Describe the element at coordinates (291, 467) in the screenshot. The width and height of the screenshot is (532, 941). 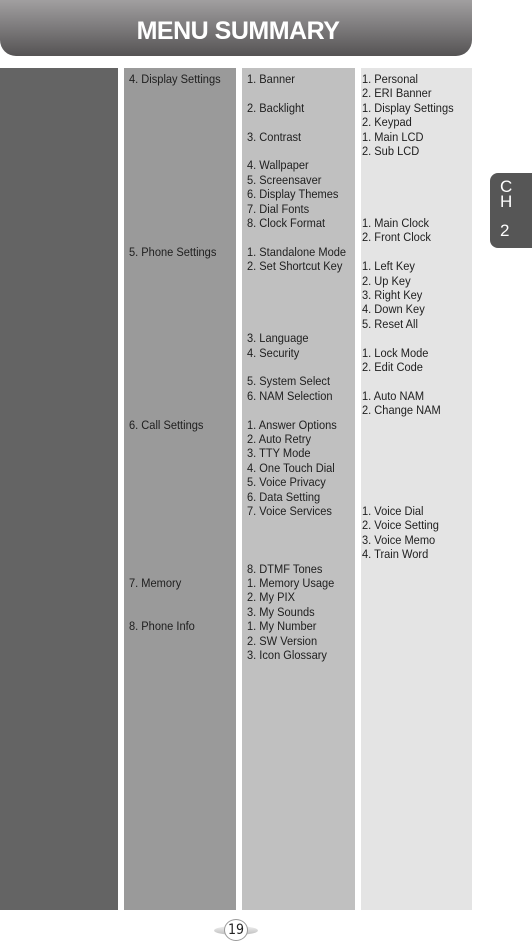
I see `menu-item-level3: 4. One Touch Dial` at that location.